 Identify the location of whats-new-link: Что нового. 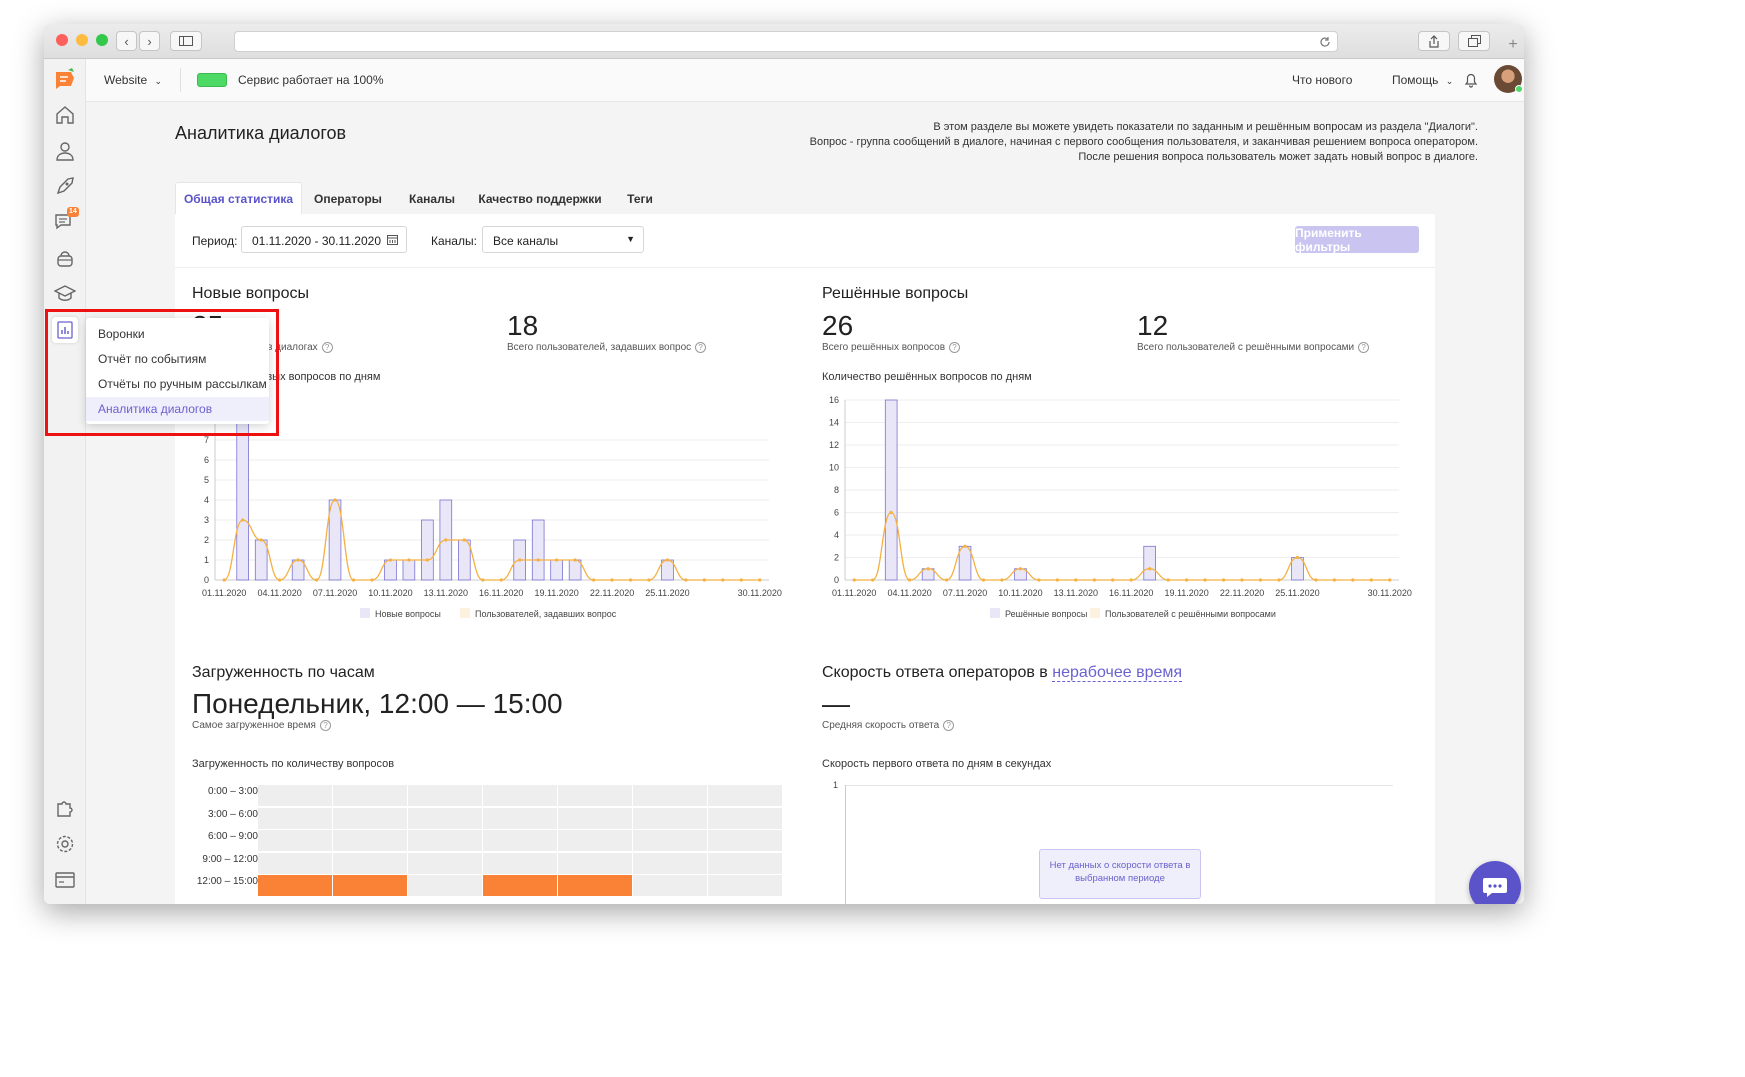
(1322, 80).